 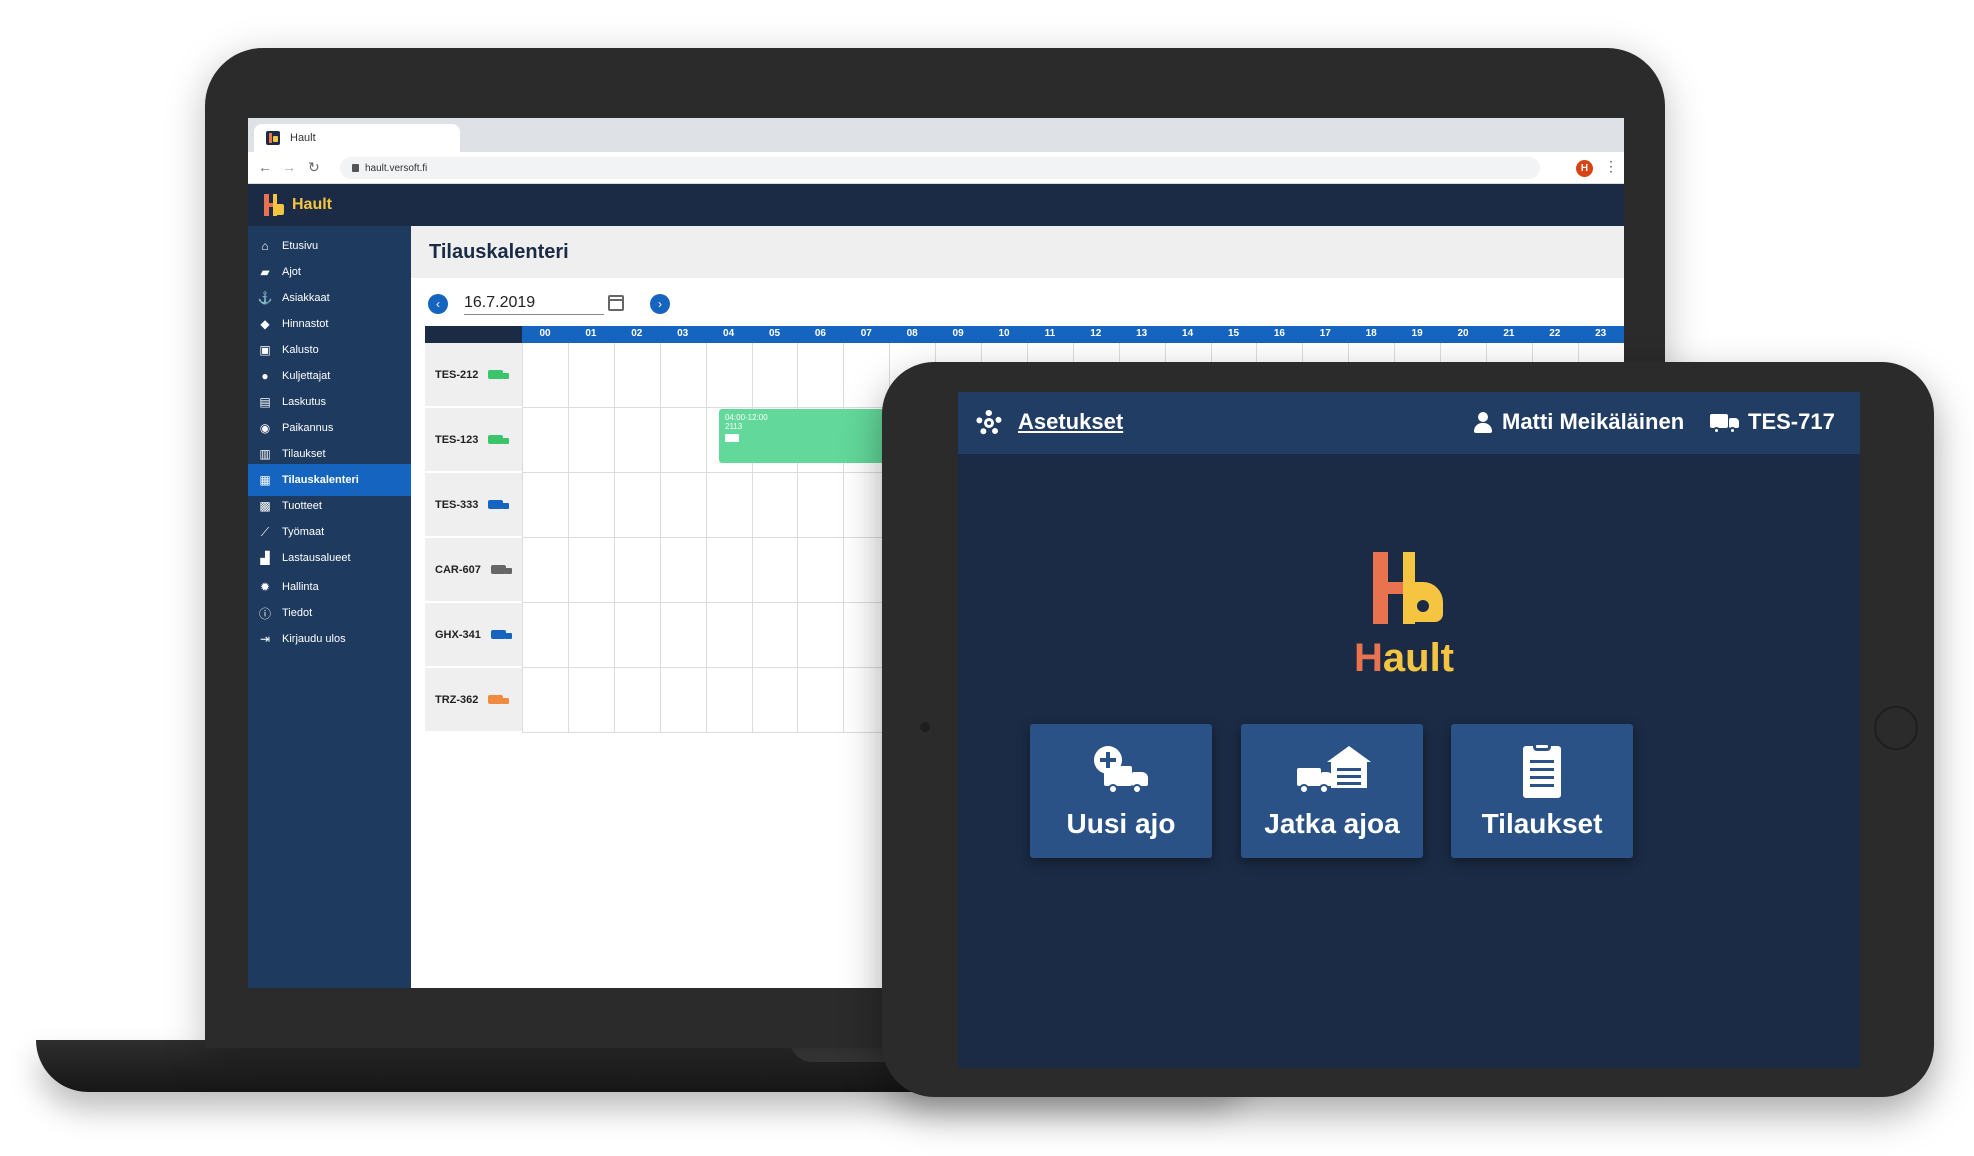 What do you see at coordinates (306, 376) in the screenshot?
I see `sidebar-item-label: Kuljettajat` at bounding box center [306, 376].